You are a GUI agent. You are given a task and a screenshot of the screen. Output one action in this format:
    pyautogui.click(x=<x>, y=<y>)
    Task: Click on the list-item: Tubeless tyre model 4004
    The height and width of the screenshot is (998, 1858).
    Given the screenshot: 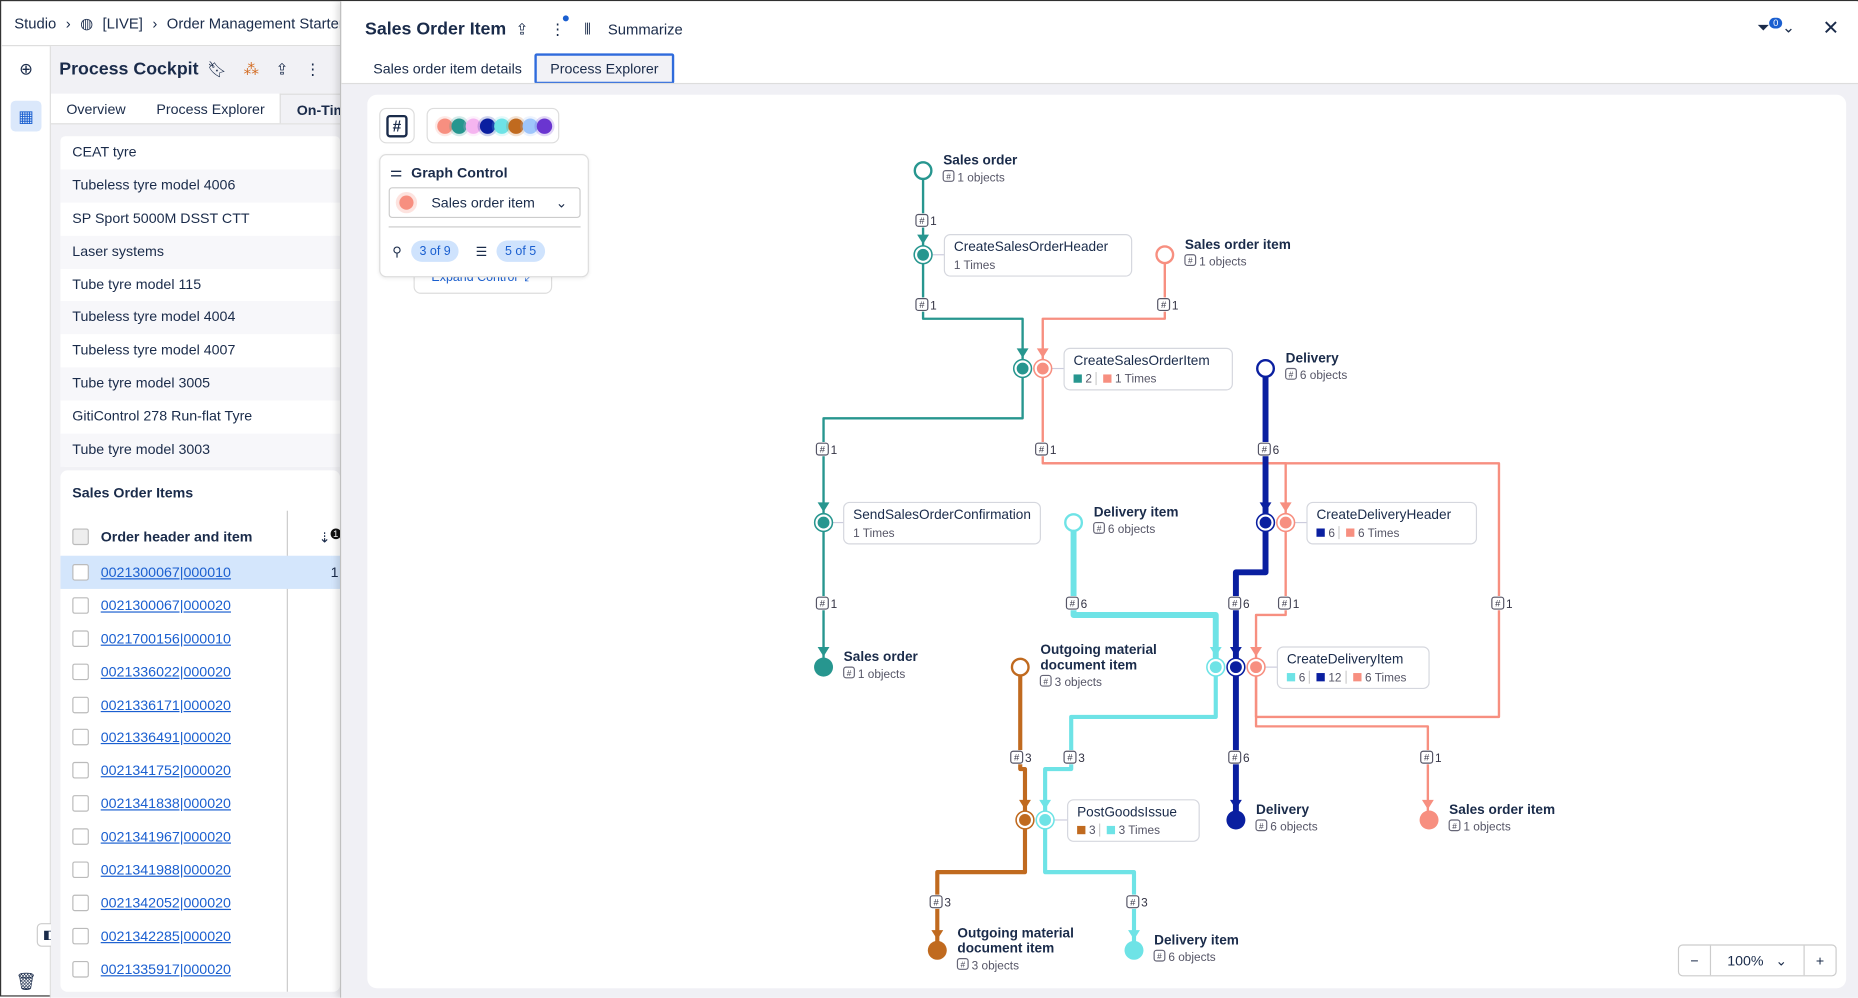 What is the action you would take?
    pyautogui.click(x=200, y=318)
    